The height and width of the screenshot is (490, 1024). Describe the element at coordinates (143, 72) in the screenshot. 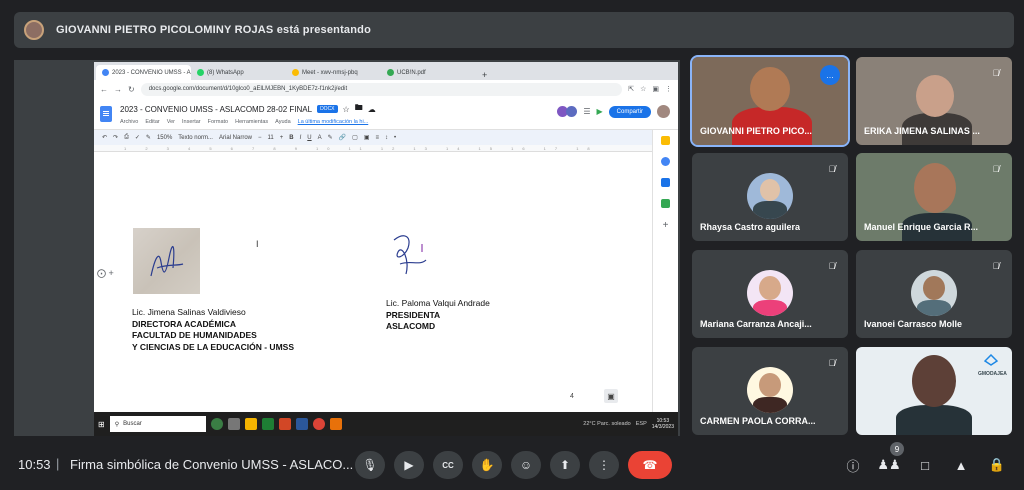

I see `browser-tab: 2023 - CONVENIO UMSS - A` at that location.